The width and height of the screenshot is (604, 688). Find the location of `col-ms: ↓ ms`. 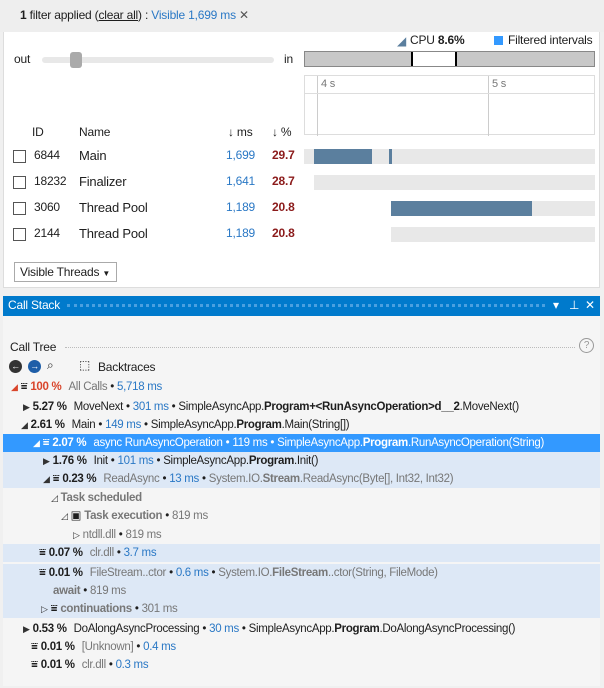

col-ms: ↓ ms is located at coordinates (240, 132).